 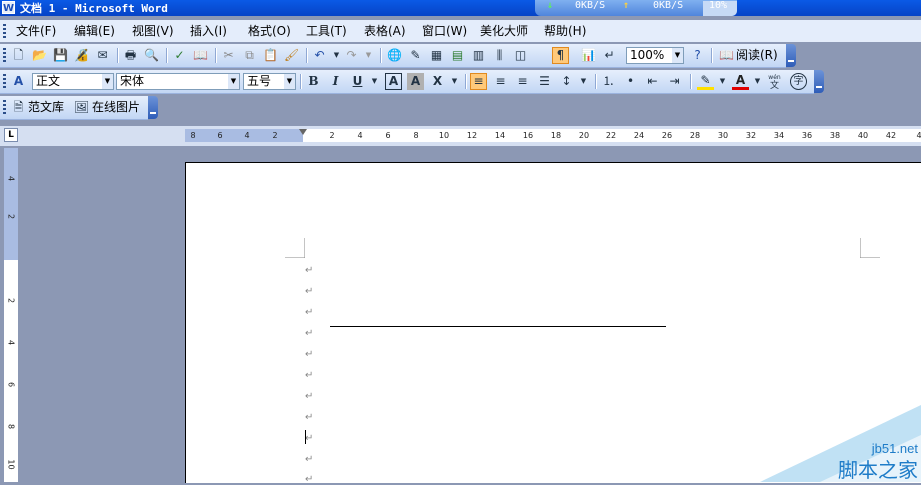 I want to click on bold-button: B, so click(x=313, y=81).